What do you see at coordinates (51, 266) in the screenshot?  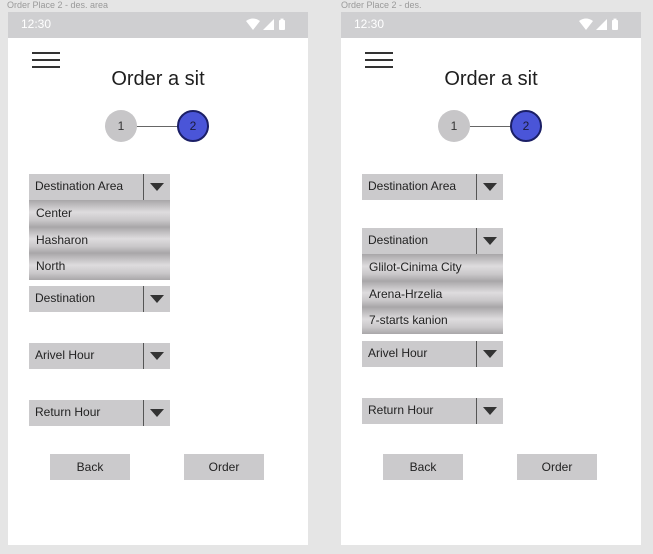 I see `option-label: North` at bounding box center [51, 266].